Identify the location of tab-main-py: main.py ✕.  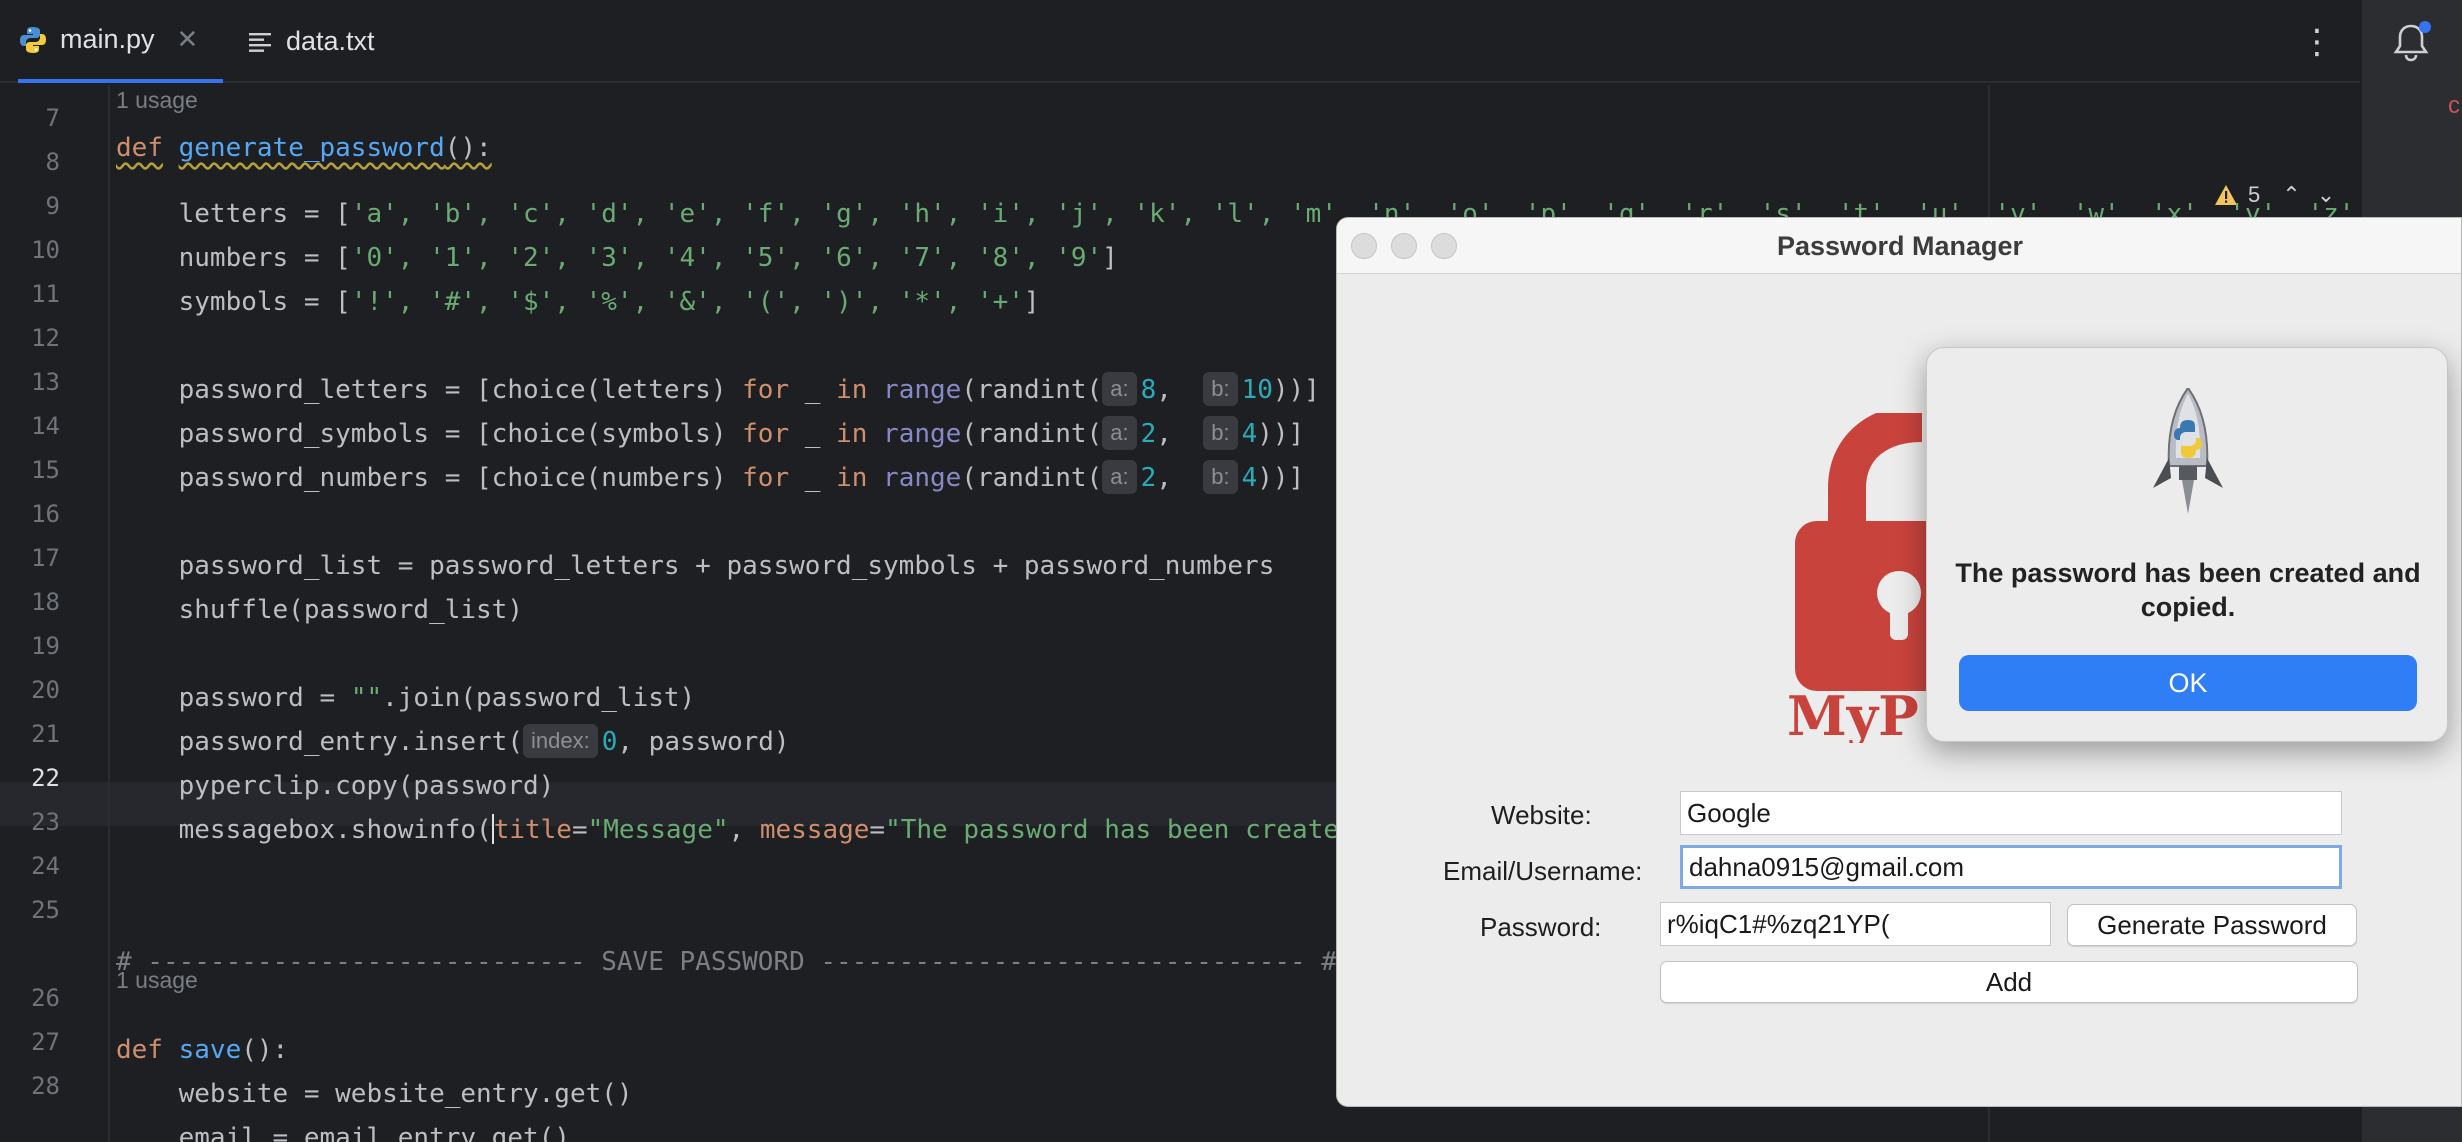
(120, 41).